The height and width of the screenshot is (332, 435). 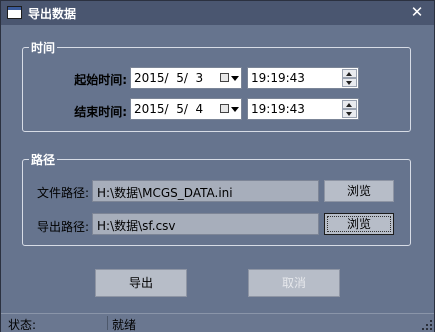 I want to click on file-path-value: H:\数据\MCGS_DATA.ini, so click(x=165, y=193).